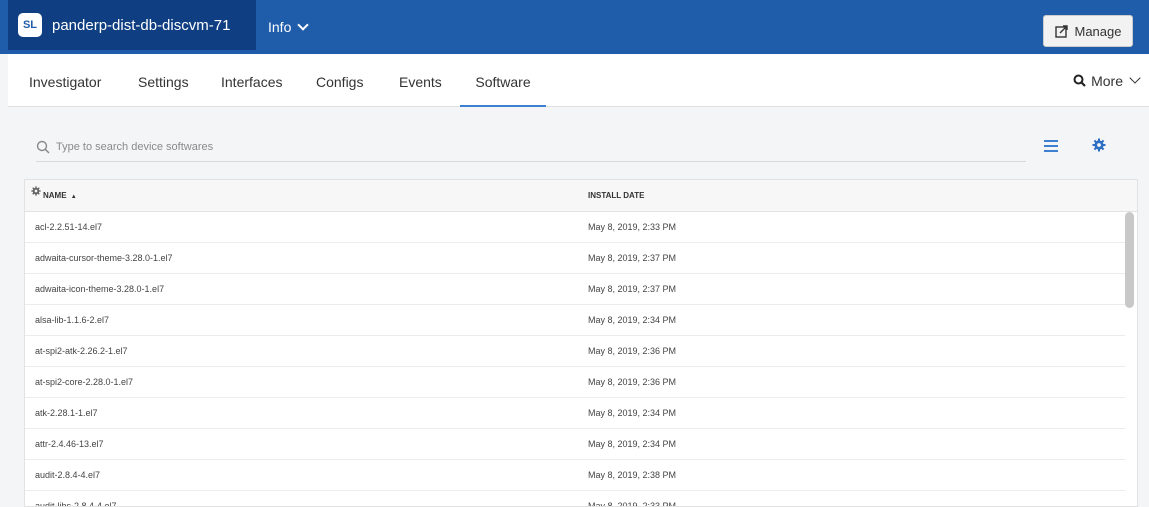 This screenshot has height=507, width=1149. Describe the element at coordinates (503, 80) in the screenshot. I see `tab-software: Software` at that location.